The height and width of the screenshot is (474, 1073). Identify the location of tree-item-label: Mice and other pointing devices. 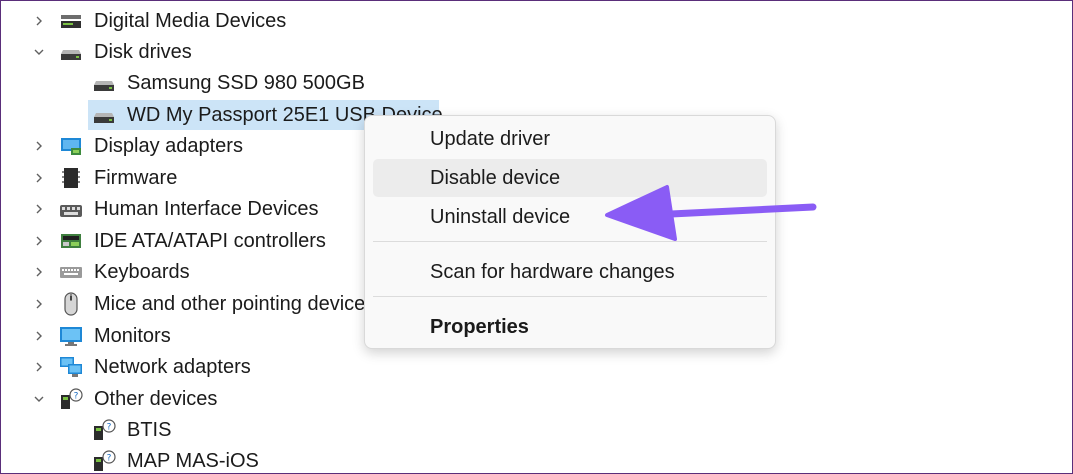
(235, 303).